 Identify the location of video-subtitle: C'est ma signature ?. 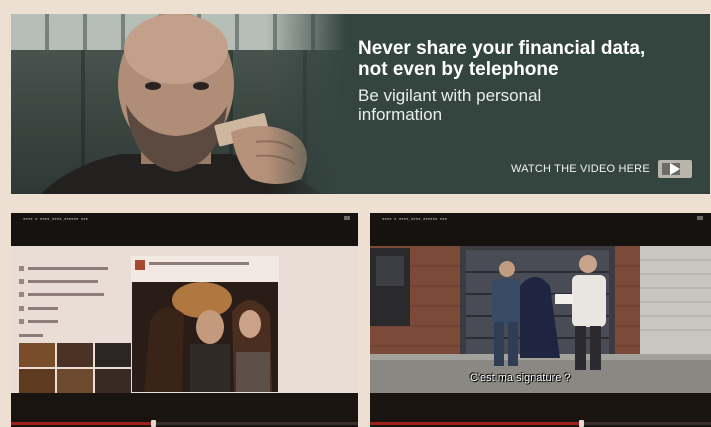
(520, 378).